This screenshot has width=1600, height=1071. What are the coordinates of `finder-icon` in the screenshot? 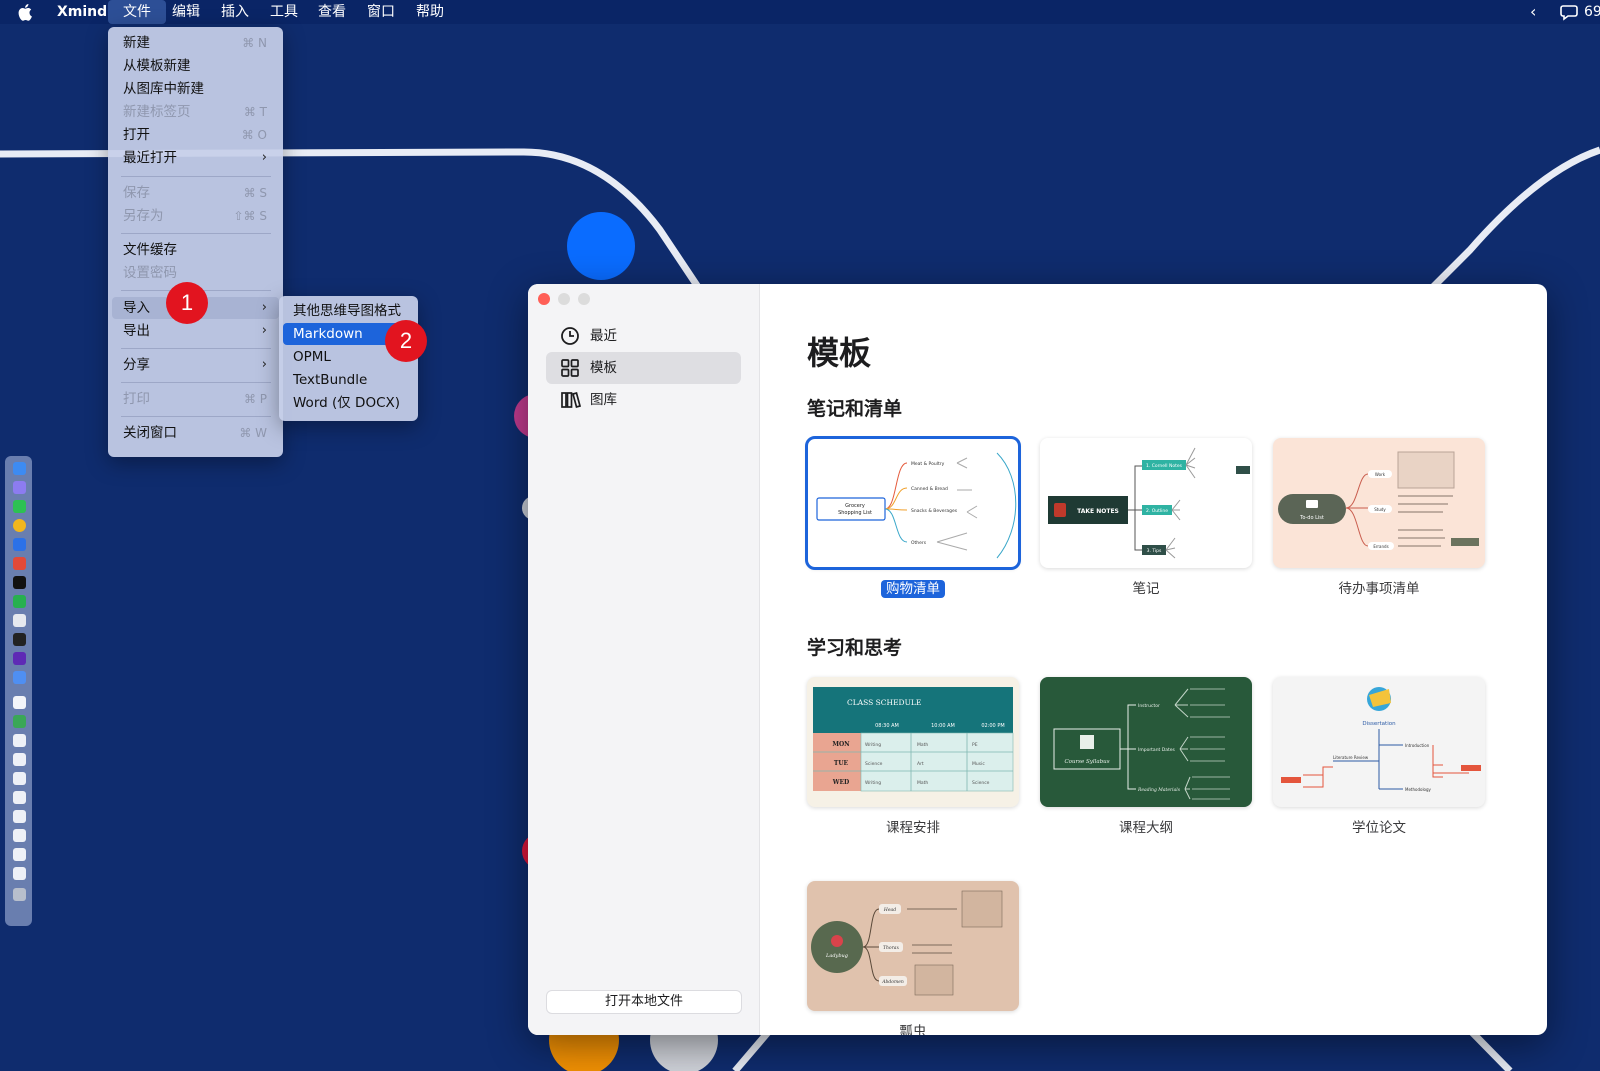 It's located at (19, 468).